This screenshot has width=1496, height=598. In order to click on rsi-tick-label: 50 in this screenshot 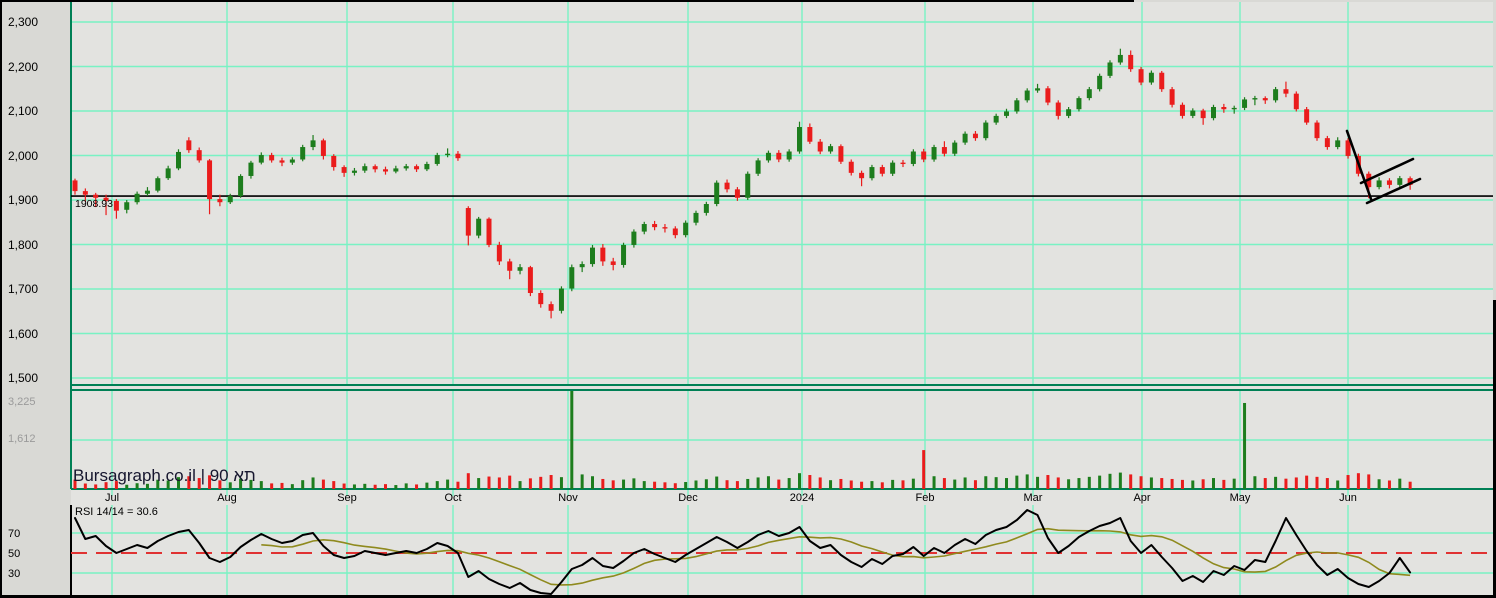, I will do `click(14, 554)`.